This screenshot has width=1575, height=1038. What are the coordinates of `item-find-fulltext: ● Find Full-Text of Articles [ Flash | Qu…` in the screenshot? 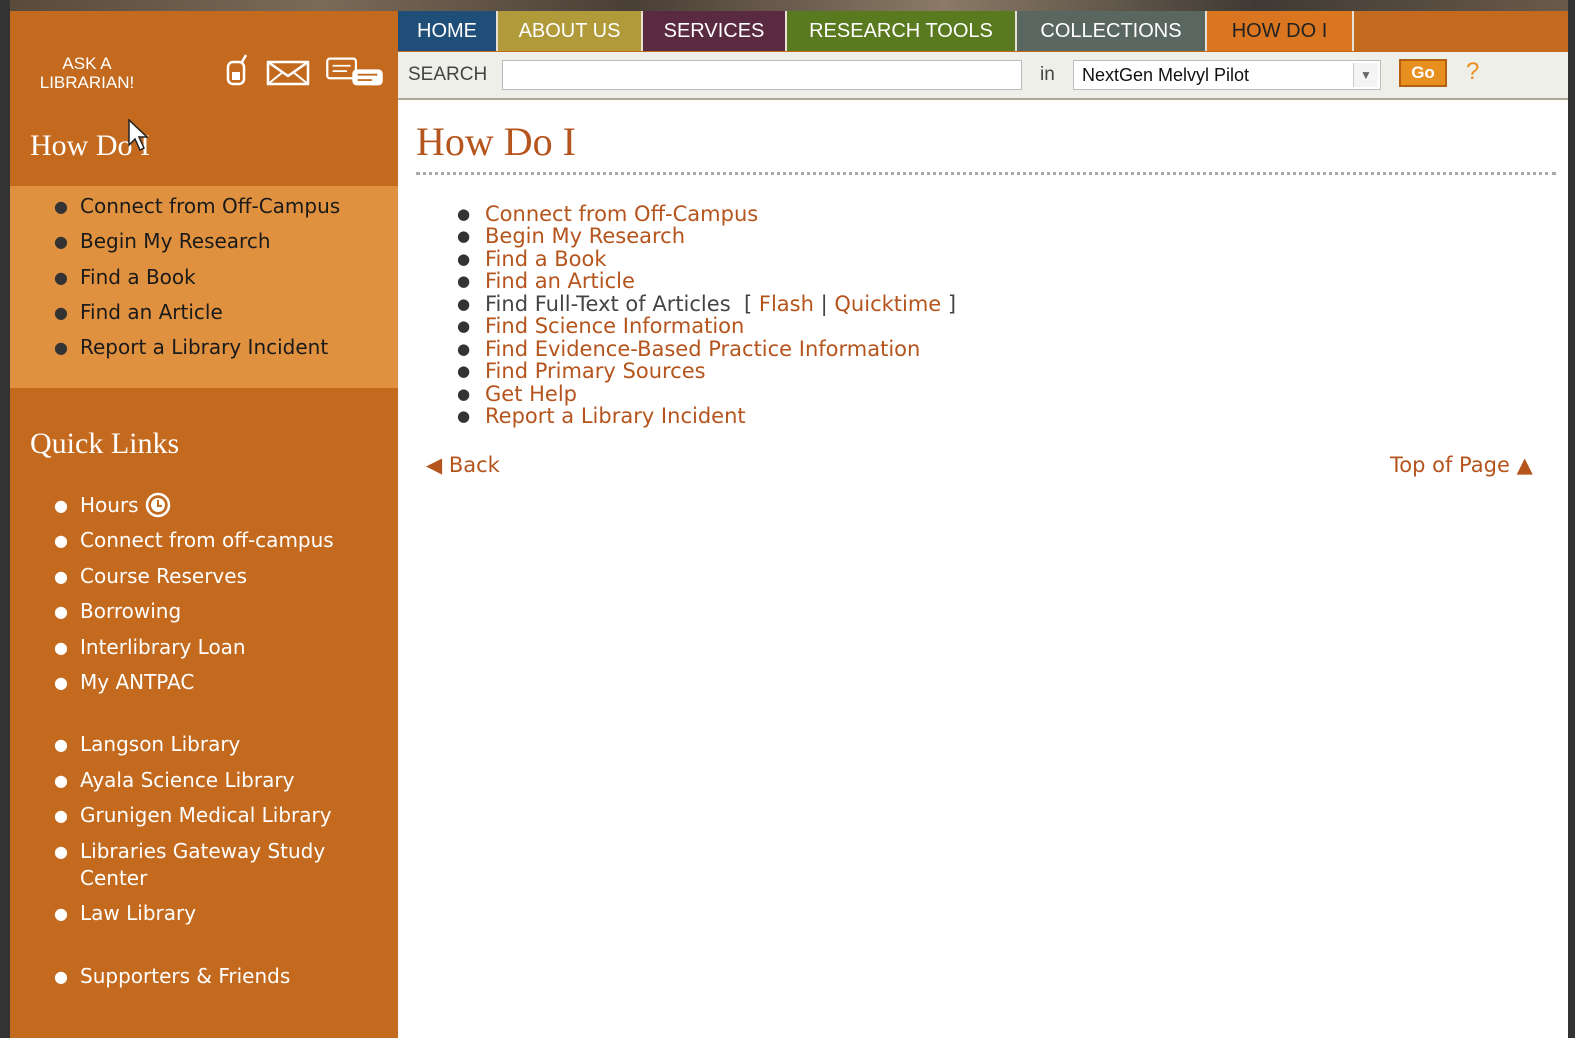 It's located at (707, 304).